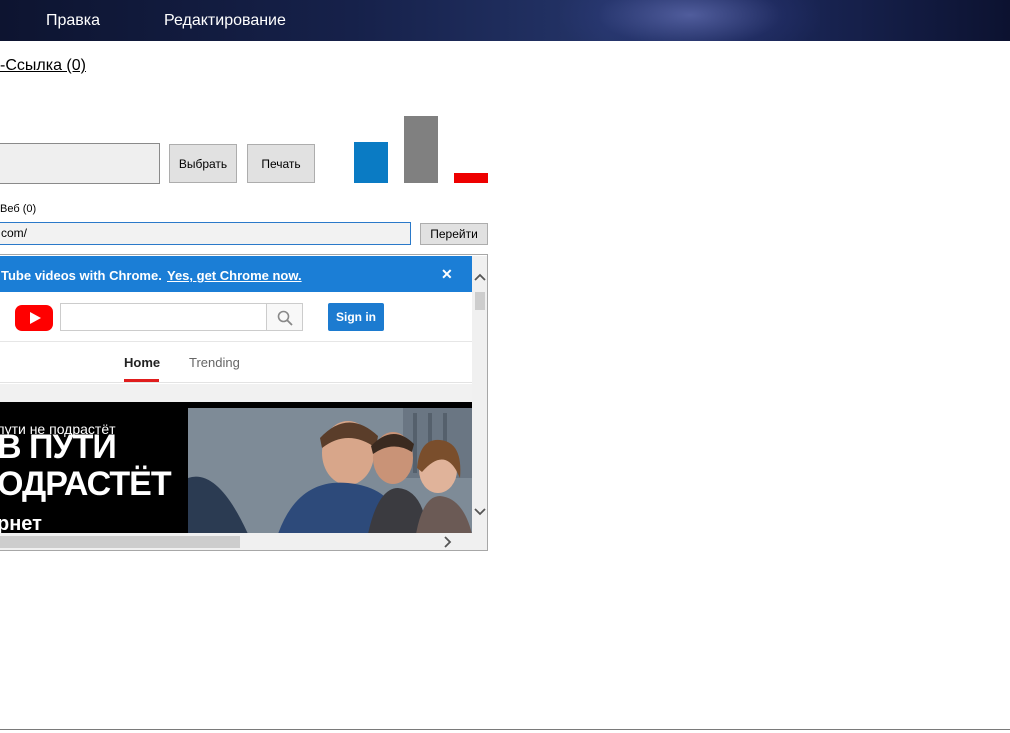  I want to click on menu-bar: Правка Редактирование, so click(505, 20).